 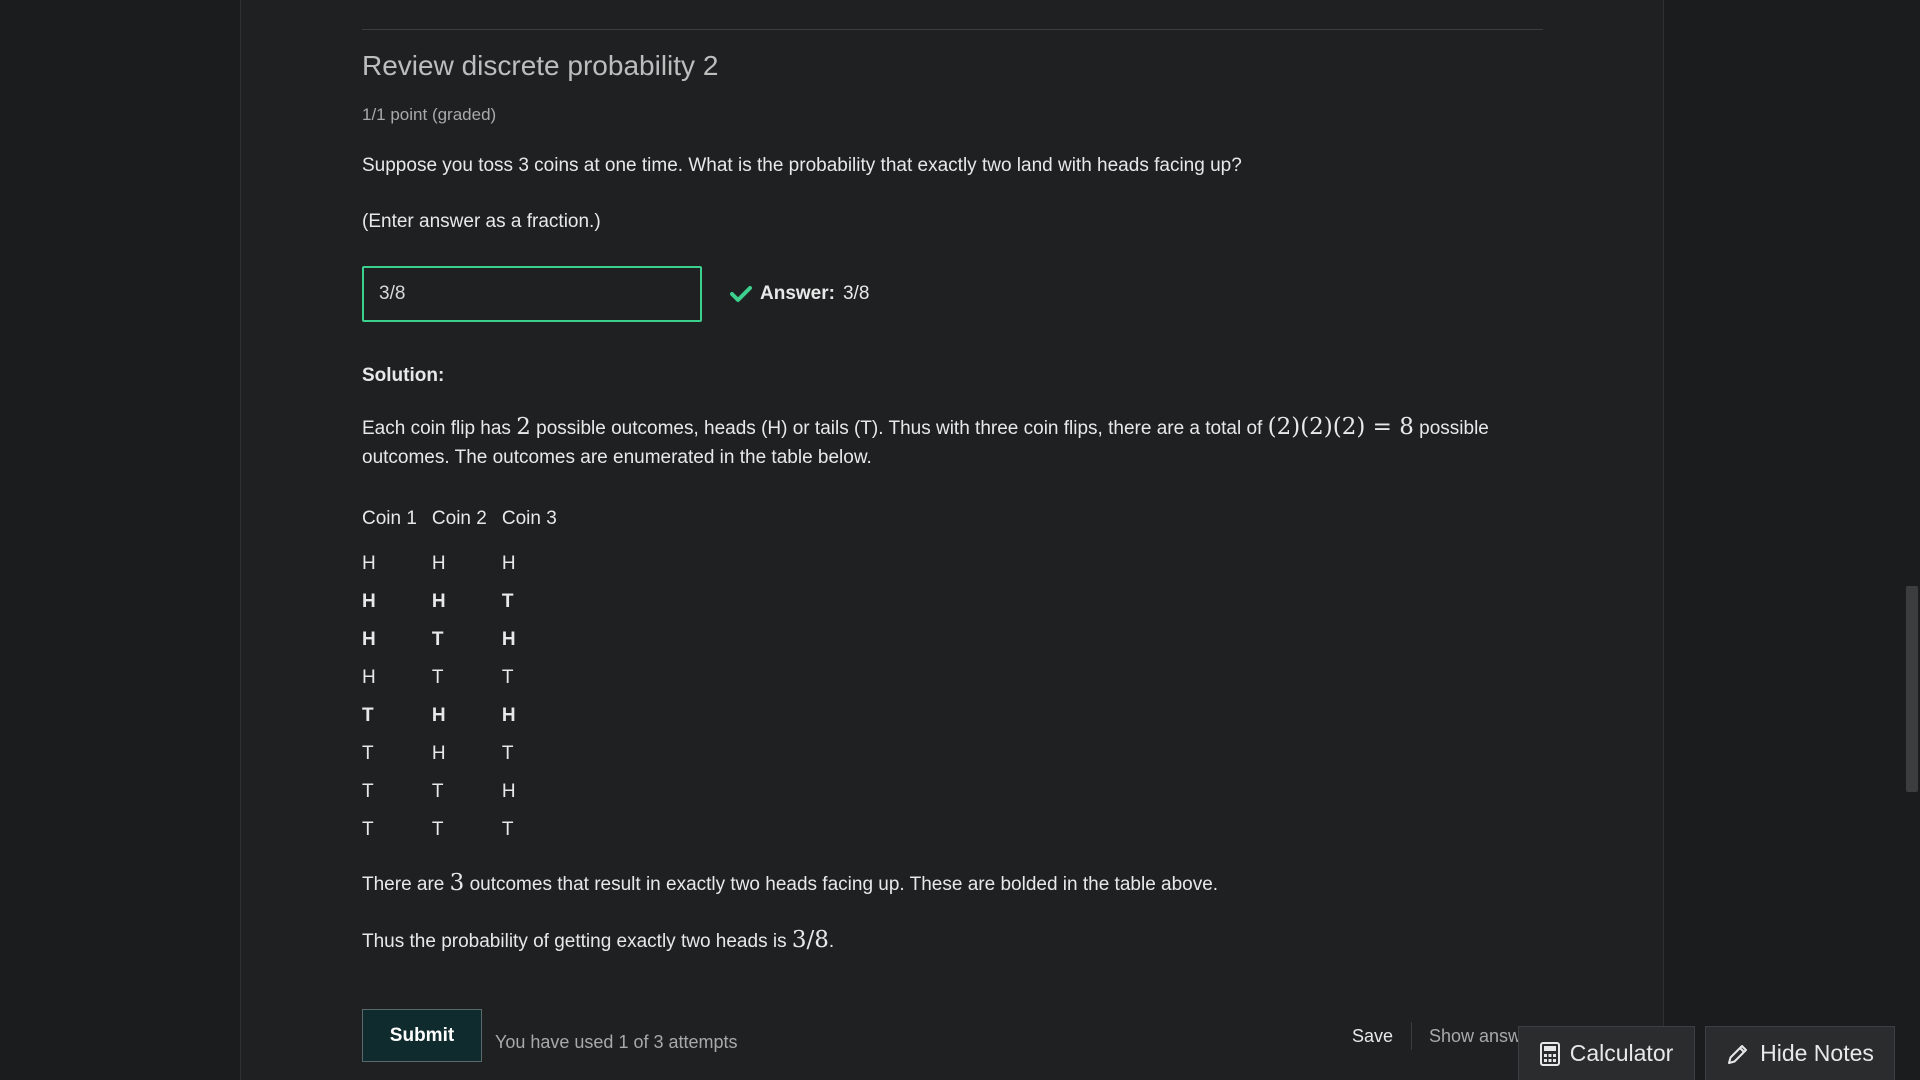 What do you see at coordinates (467, 792) in the screenshot?
I see `table-row: TTH` at bounding box center [467, 792].